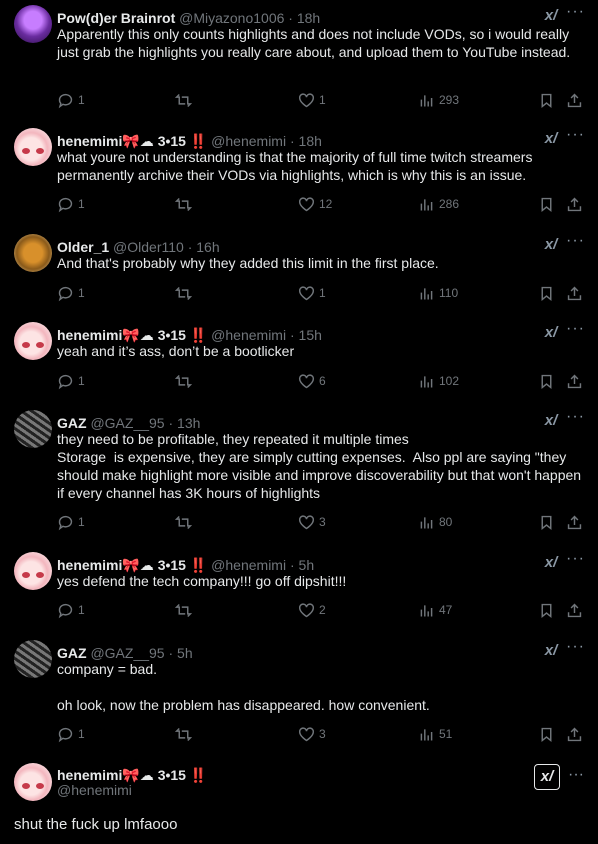  I want to click on views-button: 102, so click(438, 381).